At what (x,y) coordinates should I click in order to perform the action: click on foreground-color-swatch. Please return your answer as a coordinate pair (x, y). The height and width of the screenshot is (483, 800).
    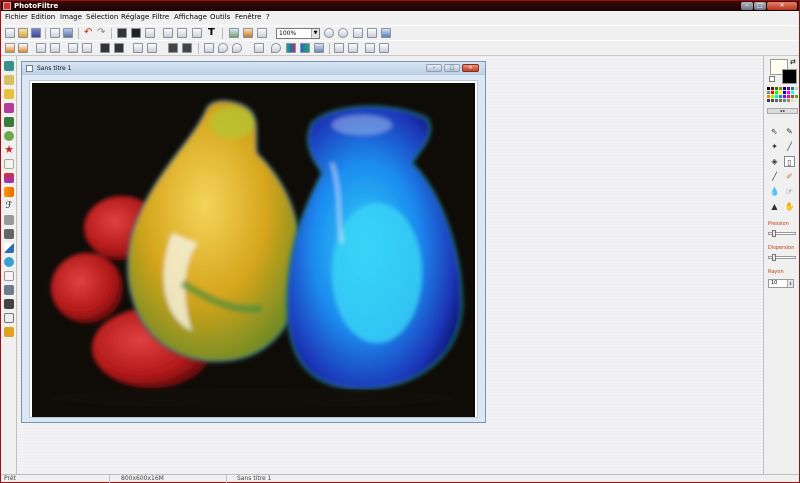
    Looking at the image, I should click on (789, 76).